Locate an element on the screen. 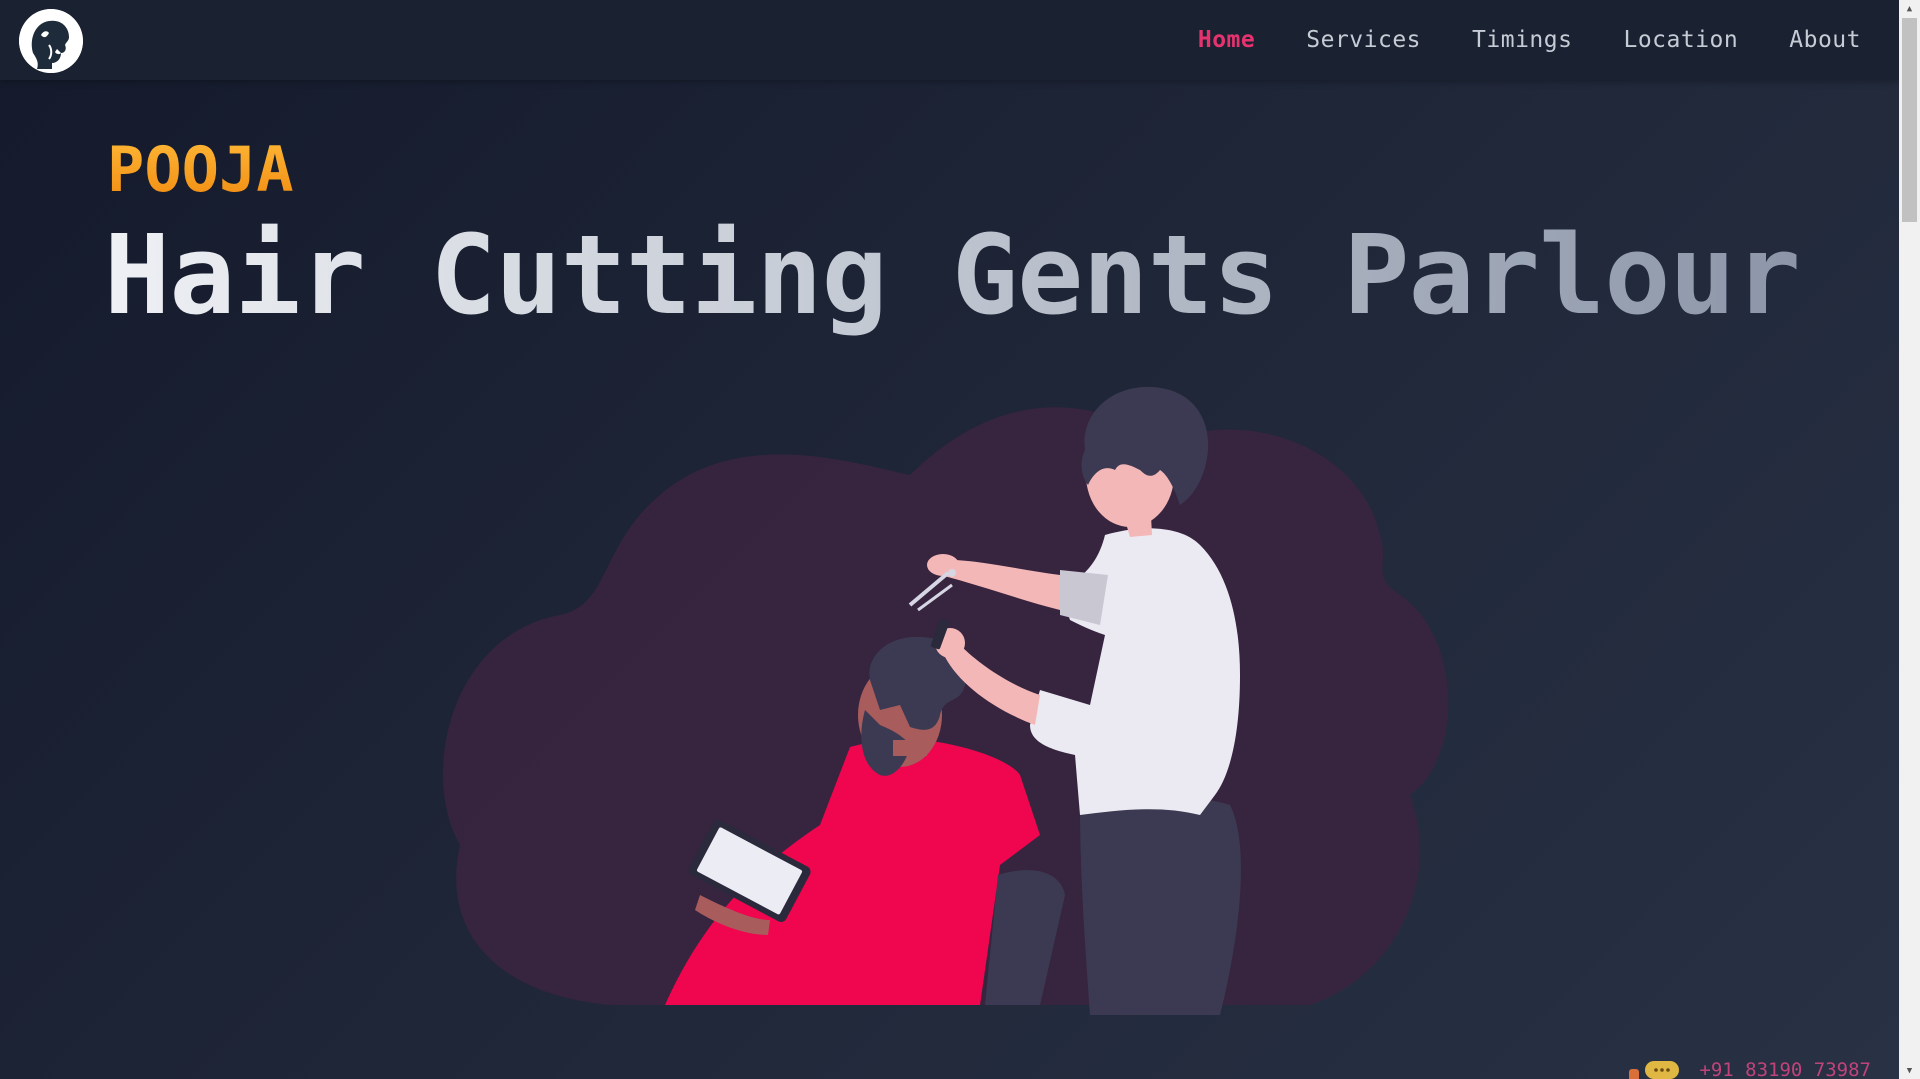 Image resolution: width=1920 pixels, height=1079 pixels. nav-link-timings: Timings is located at coordinates (1522, 40).